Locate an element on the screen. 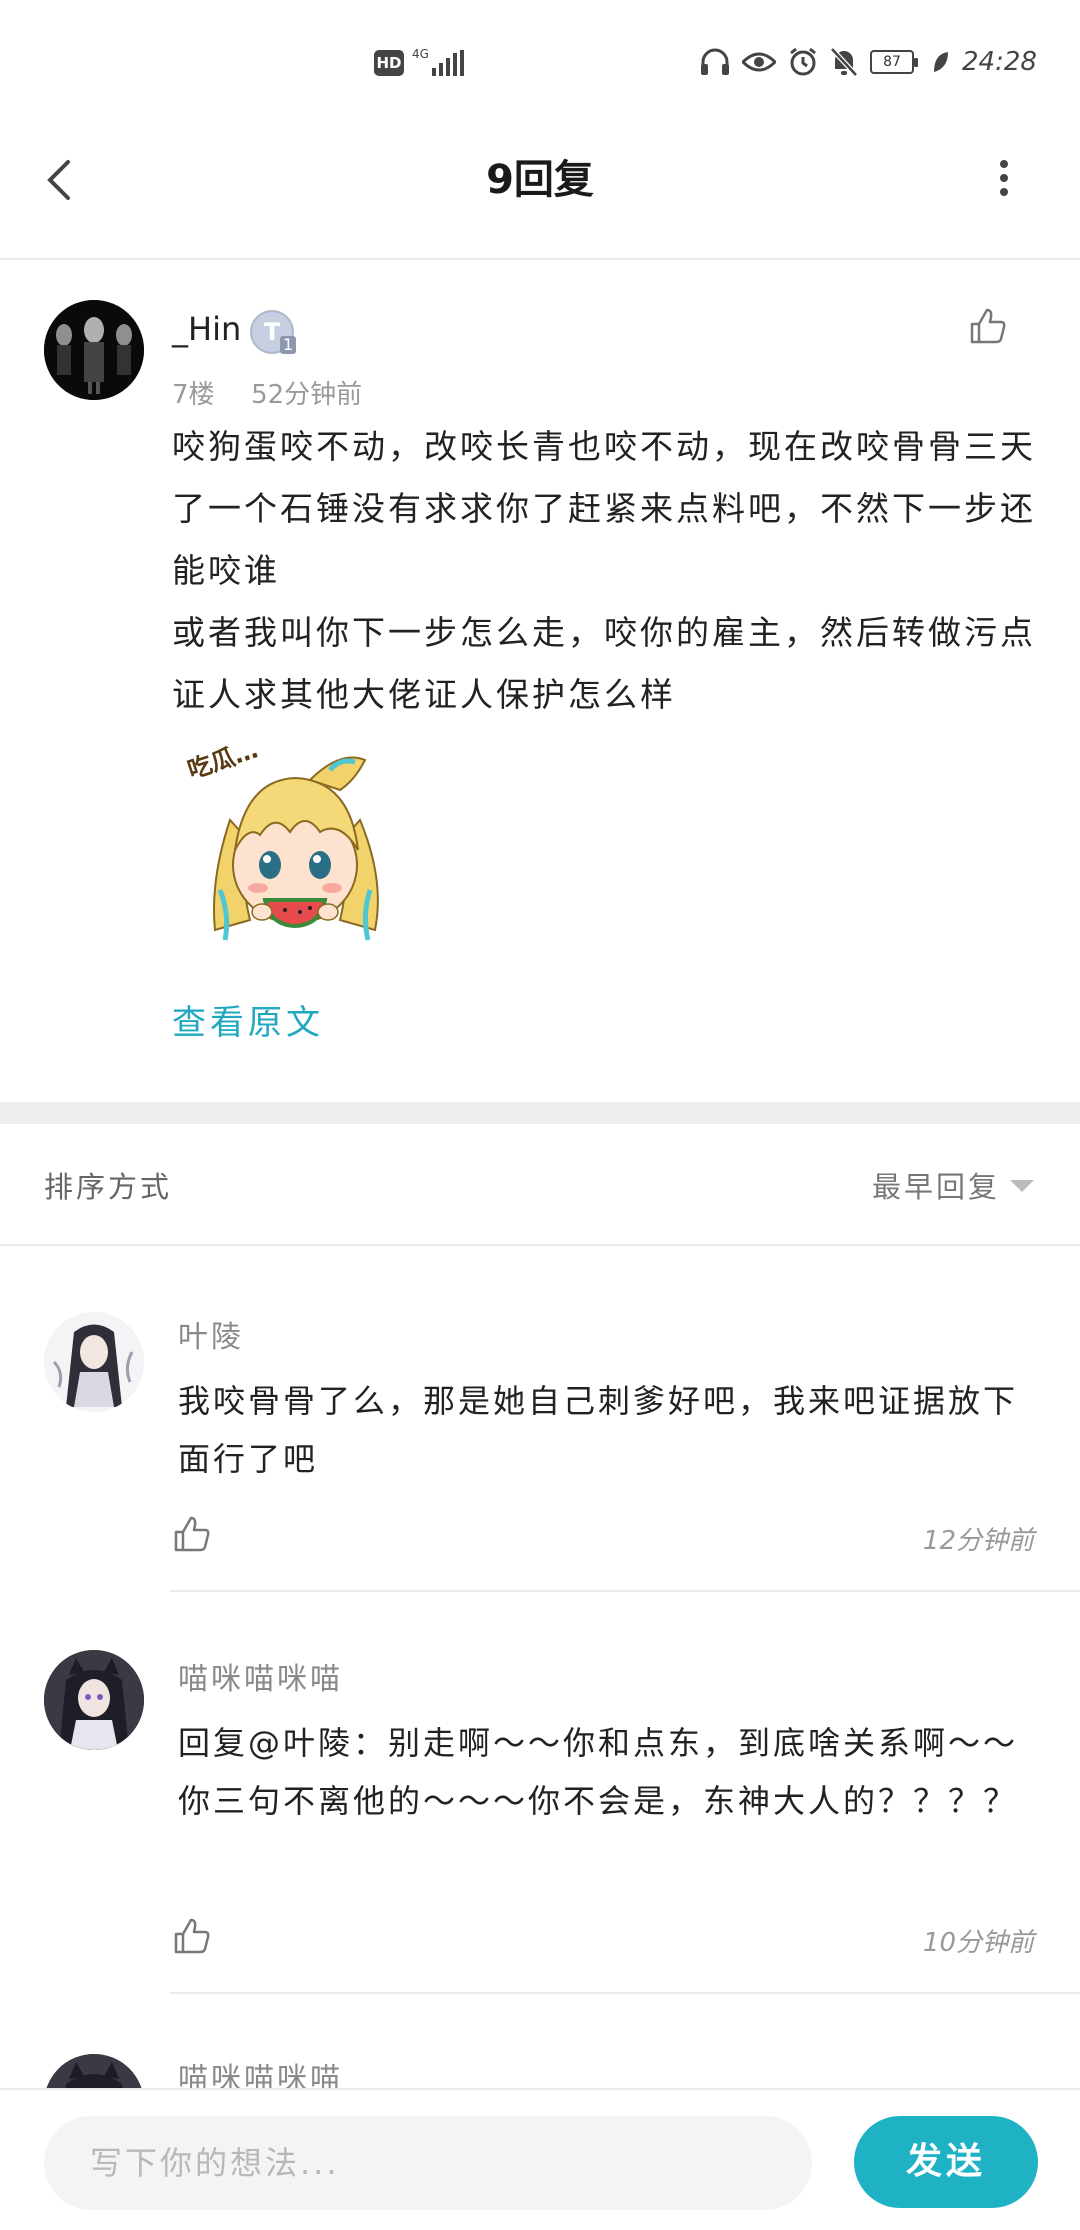  post-paragraph: 或者我叫你下一步怎么走，咬你的雇主，然后转做污点证人求其他大佬证人保护怎么样 is located at coordinates (604, 663).